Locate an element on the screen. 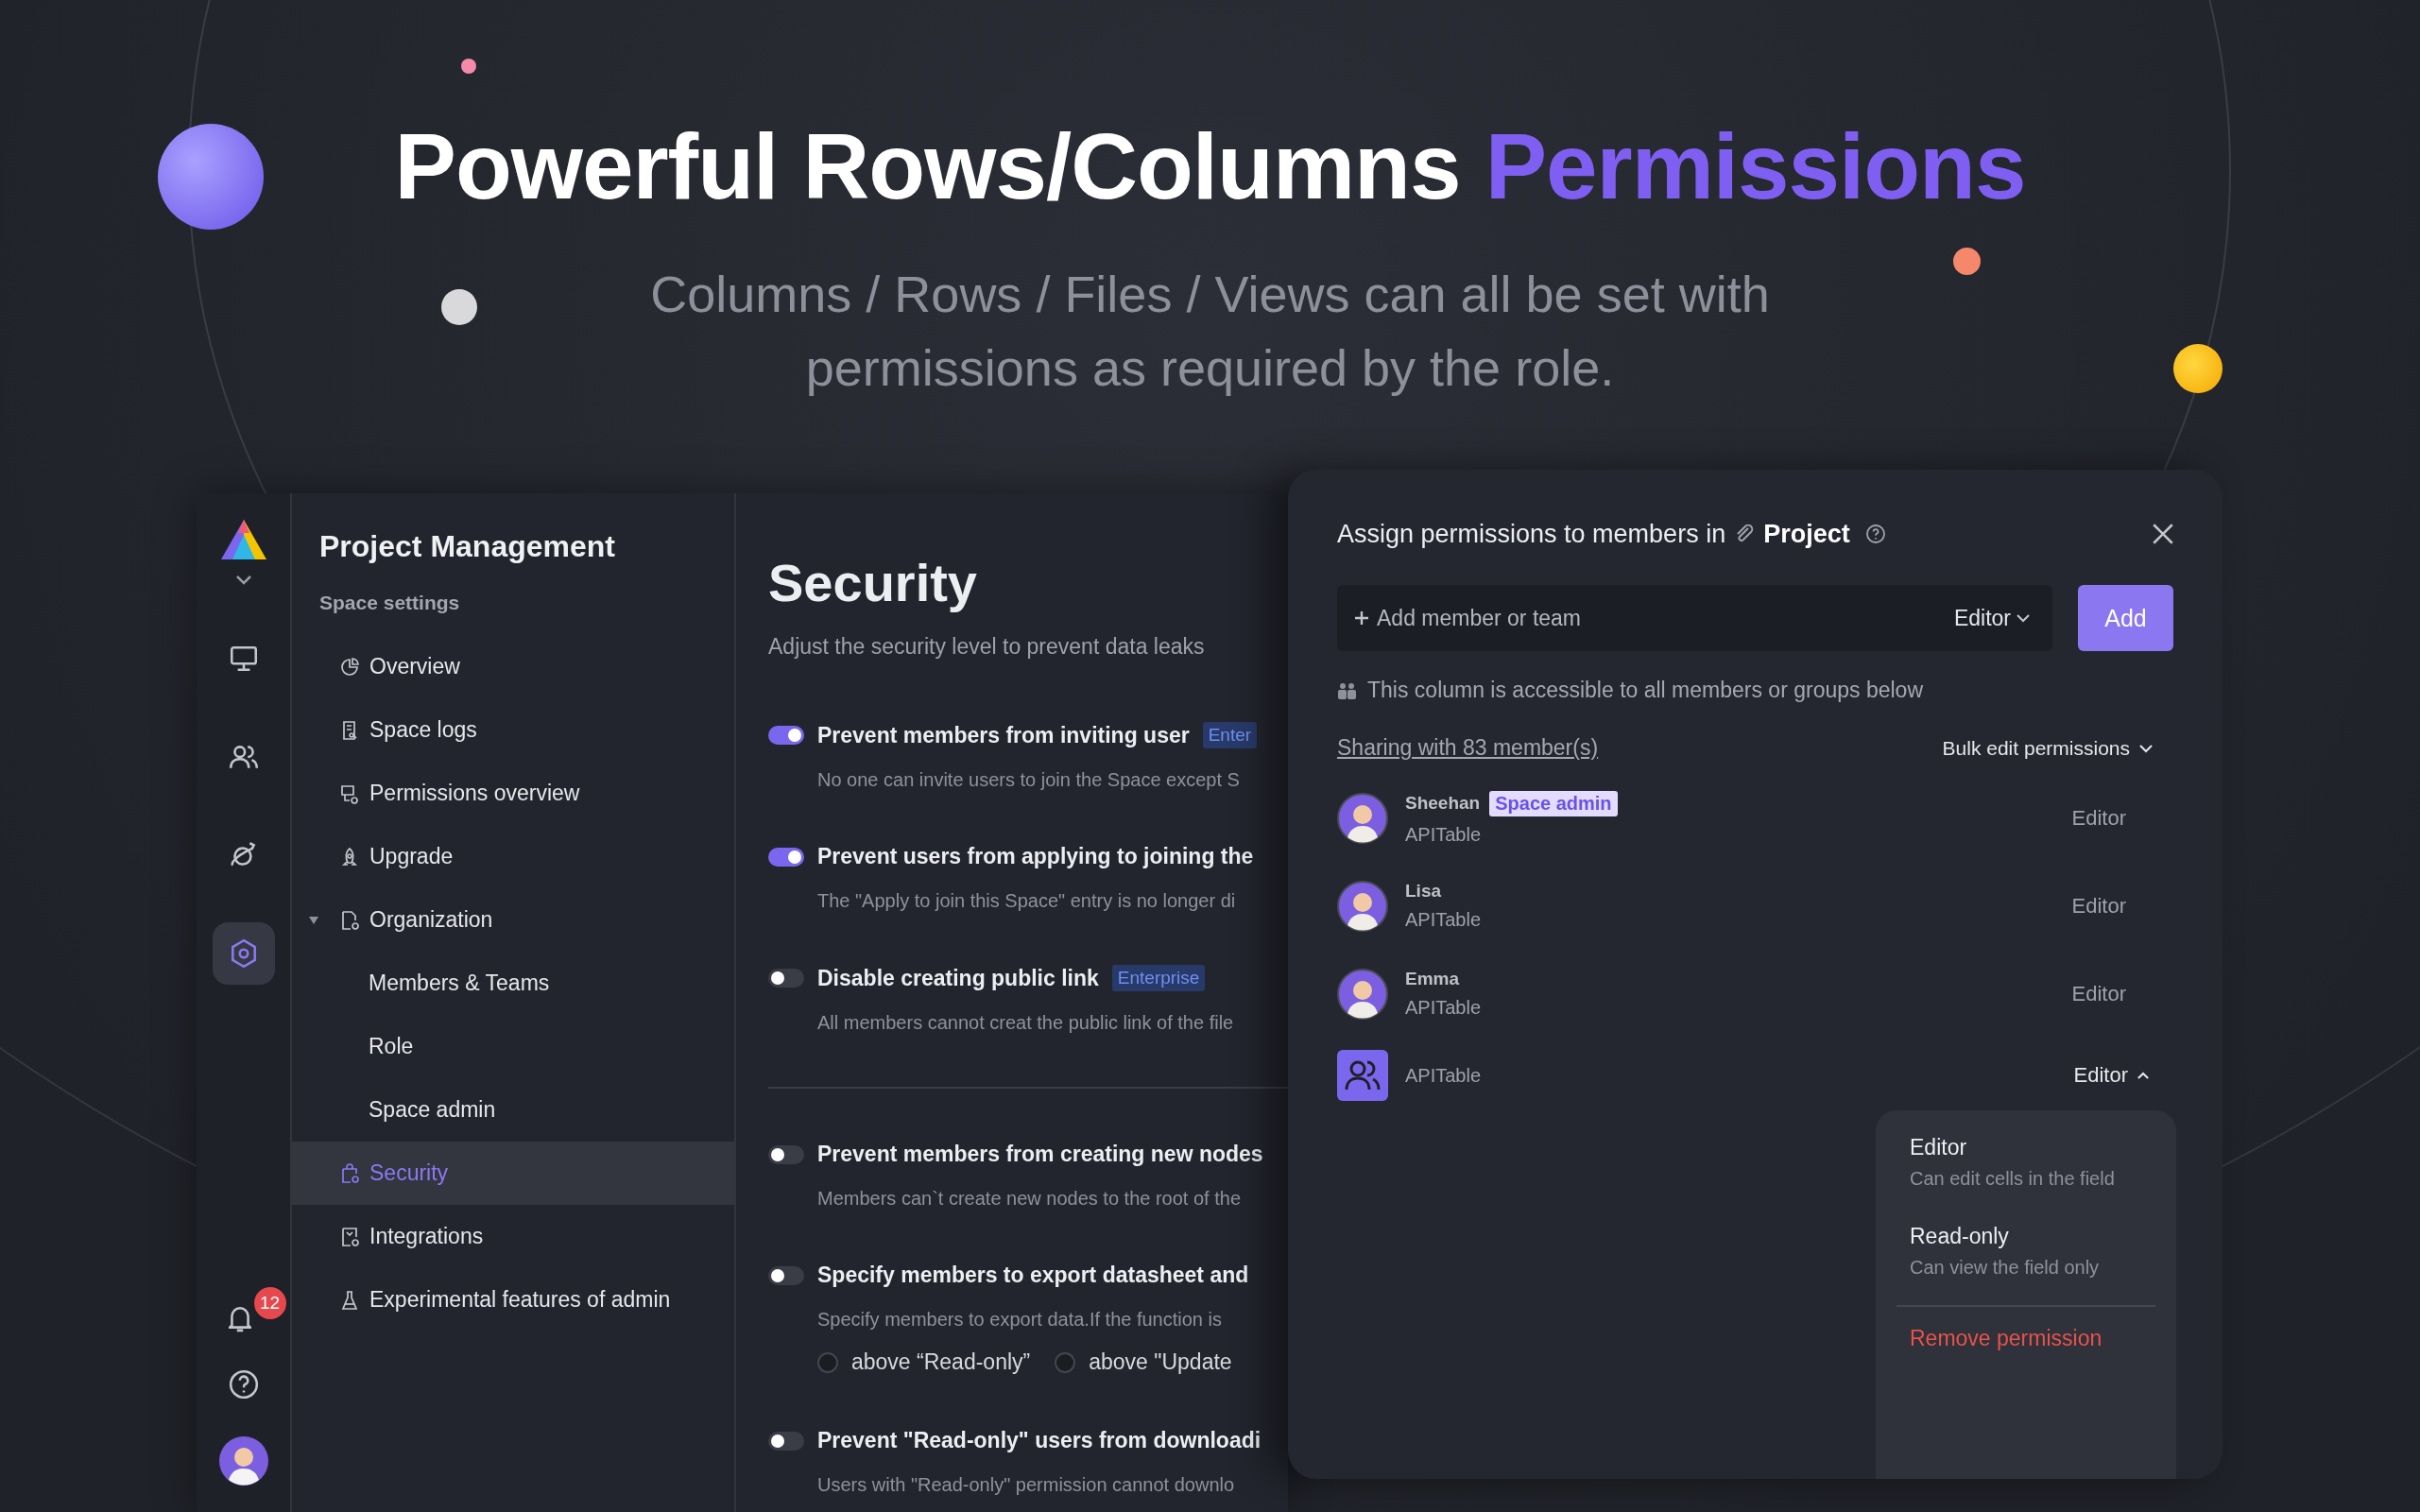 This screenshot has width=2420, height=1512. people-icon is located at coordinates (1347, 690).